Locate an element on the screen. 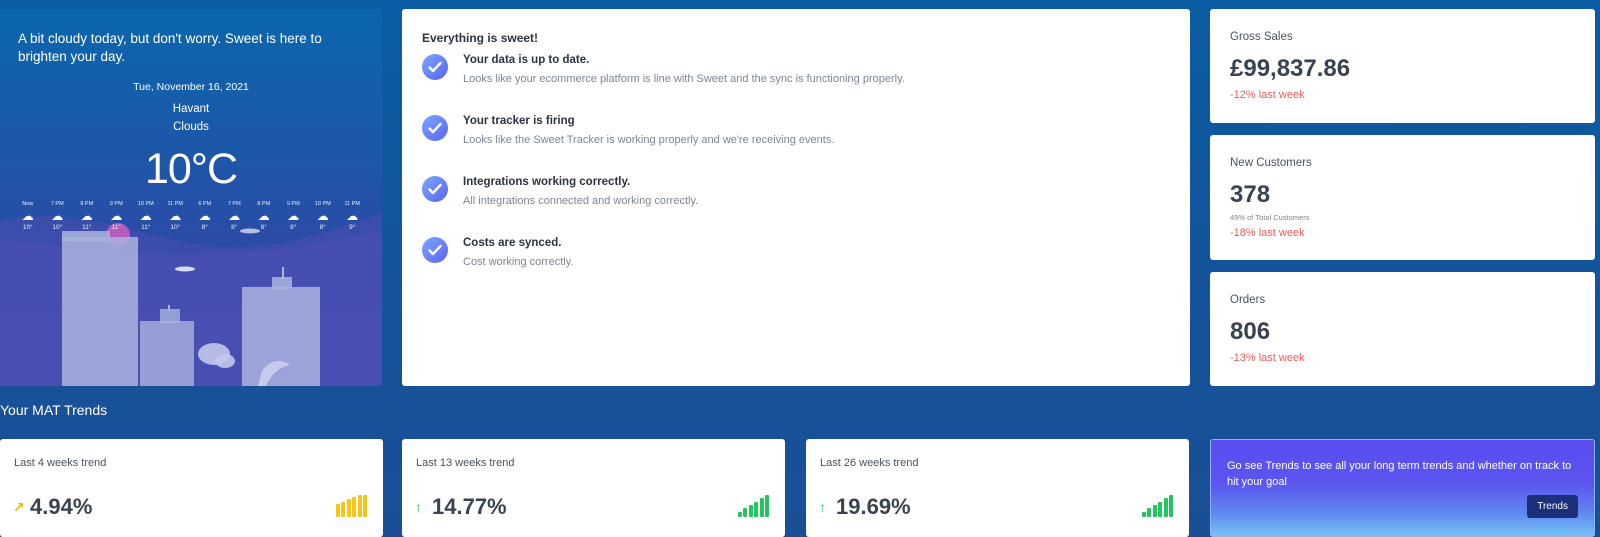 This screenshot has width=1600, height=537. weather-city: Havant is located at coordinates (191, 109).